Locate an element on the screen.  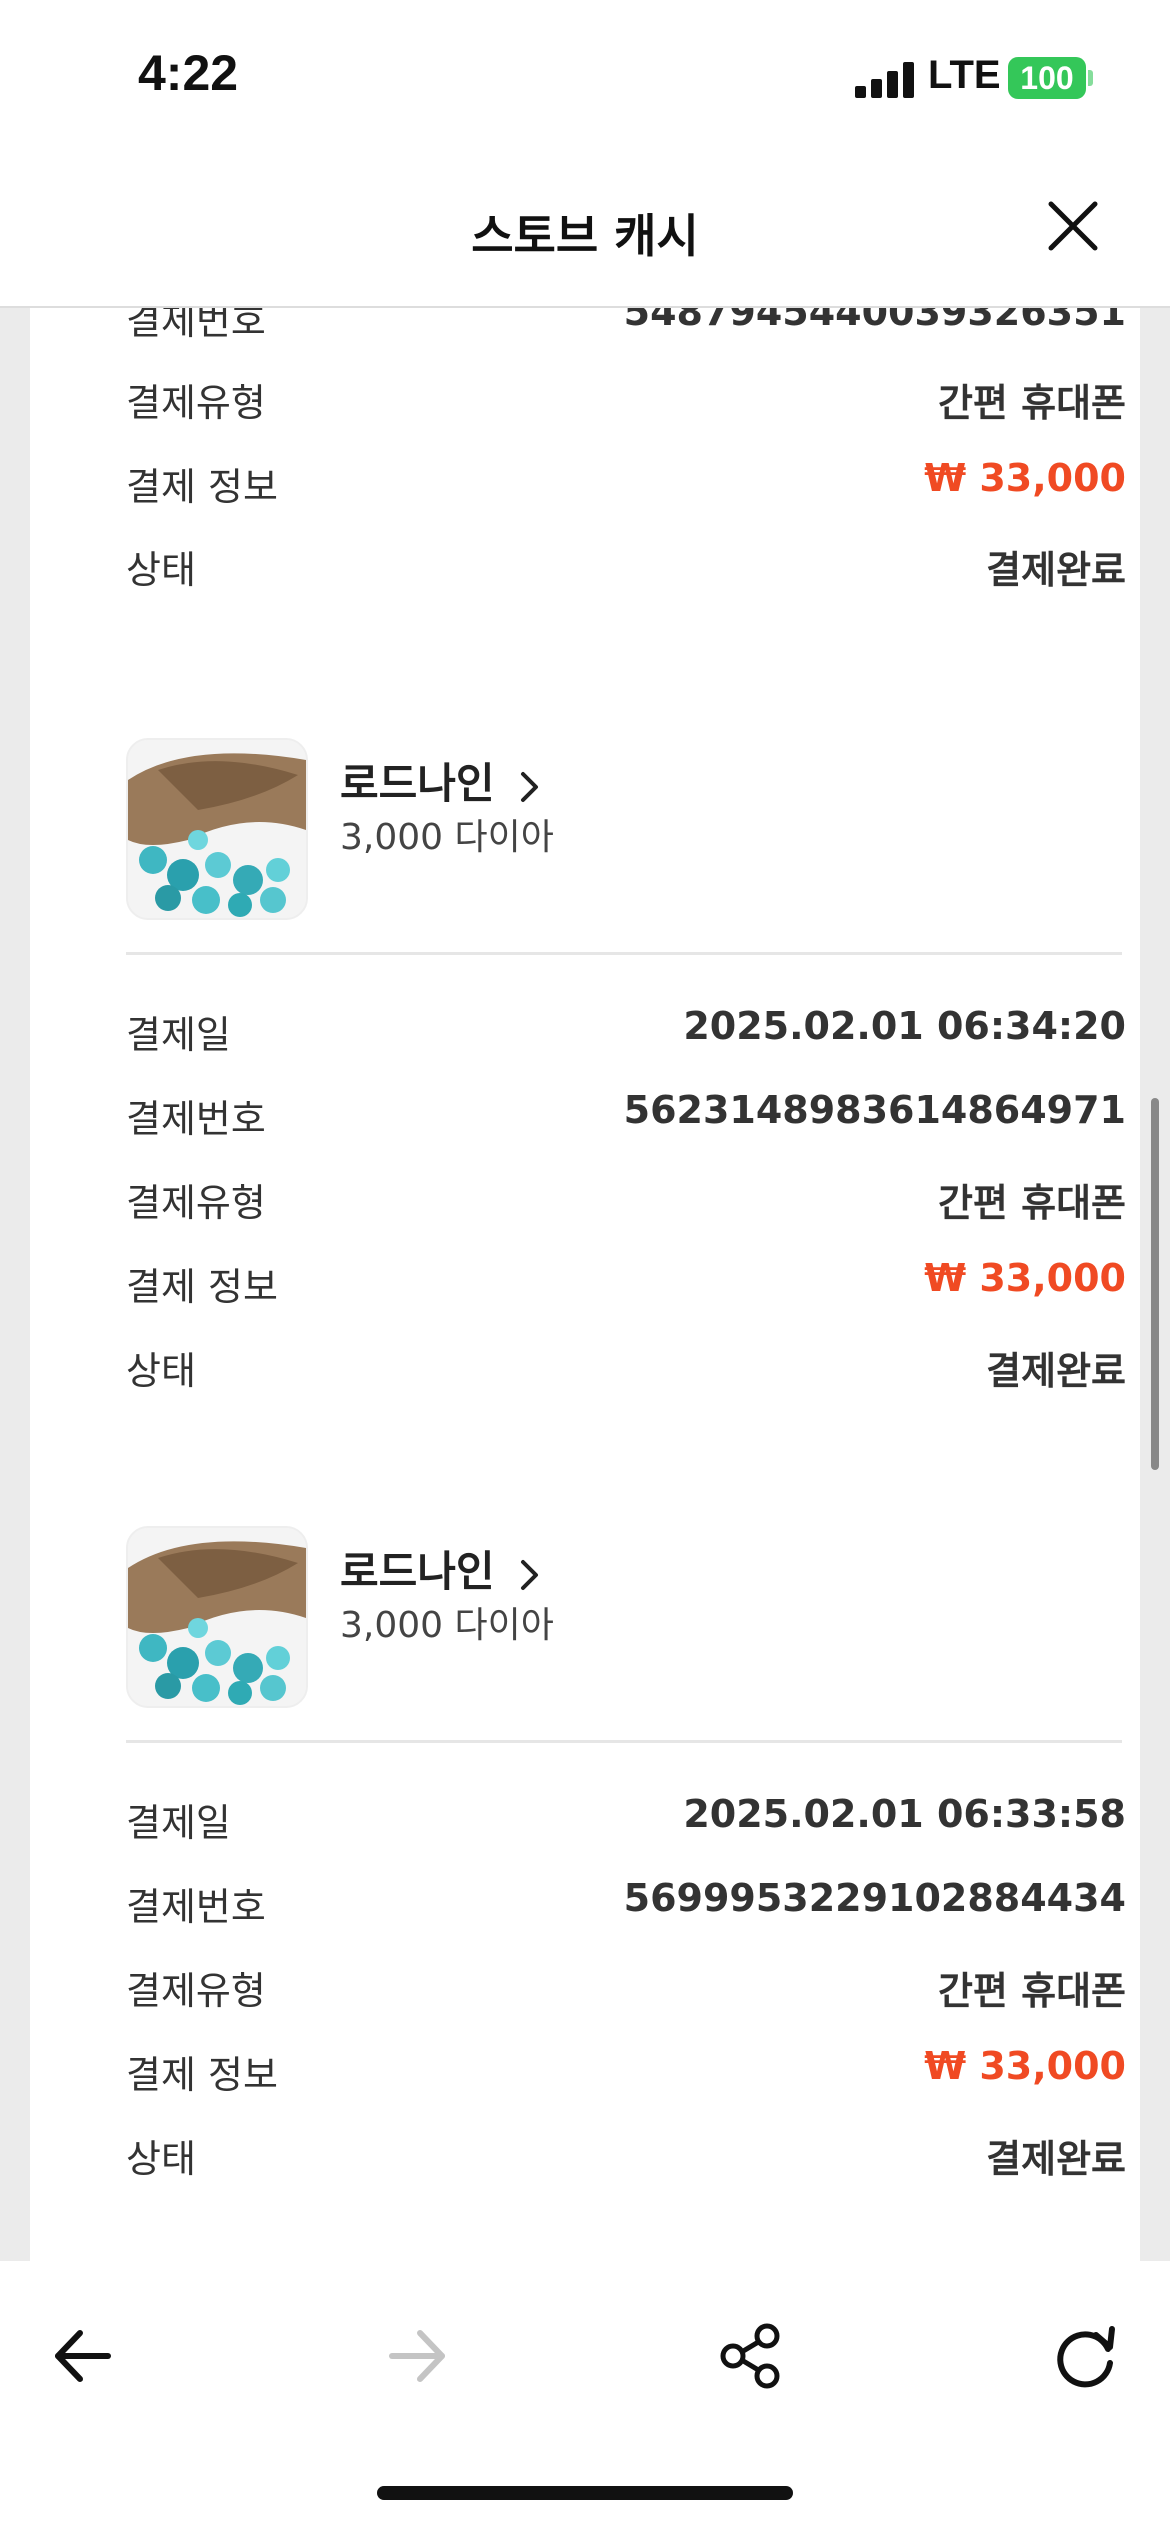
share-icon is located at coordinates (750, 2356).